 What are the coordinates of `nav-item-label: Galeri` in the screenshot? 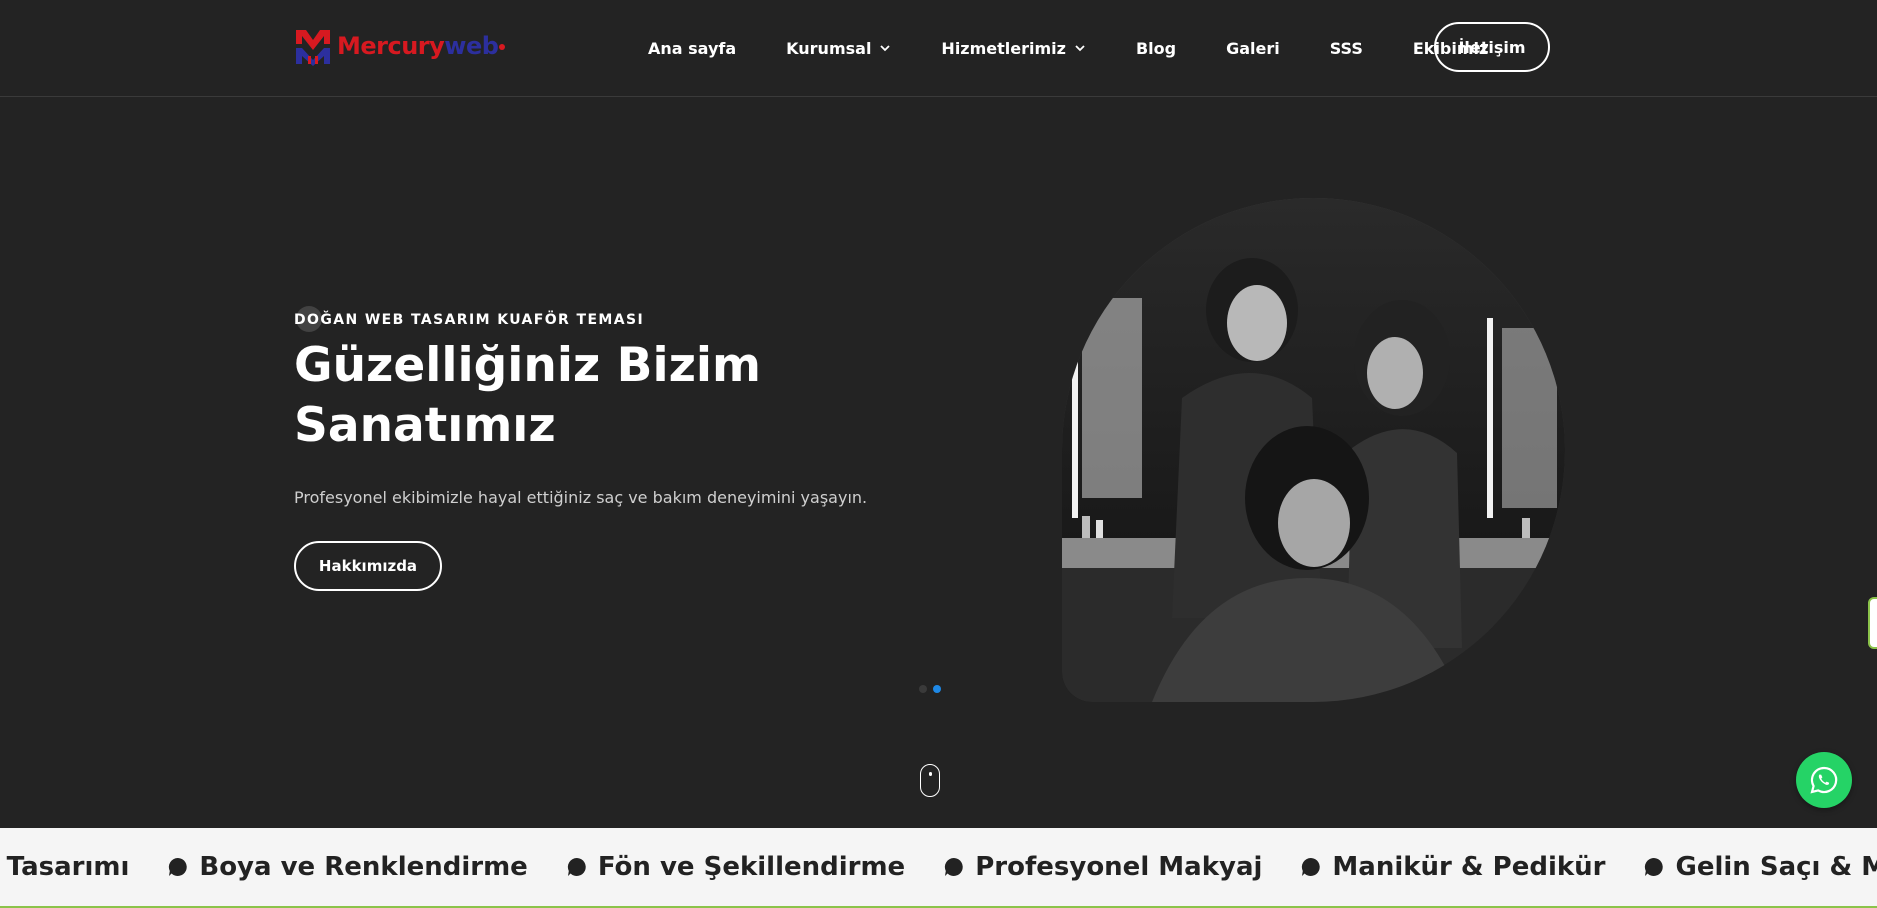 It's located at (1253, 48).